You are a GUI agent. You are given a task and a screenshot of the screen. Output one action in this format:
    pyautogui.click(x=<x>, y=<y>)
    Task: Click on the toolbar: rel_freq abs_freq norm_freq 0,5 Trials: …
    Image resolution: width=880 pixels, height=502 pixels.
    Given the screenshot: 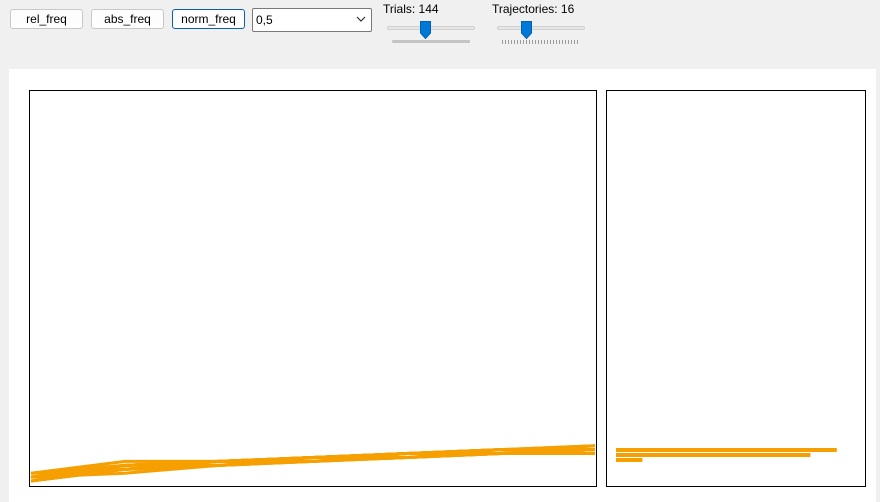 What is the action you would take?
    pyautogui.click(x=440, y=34)
    